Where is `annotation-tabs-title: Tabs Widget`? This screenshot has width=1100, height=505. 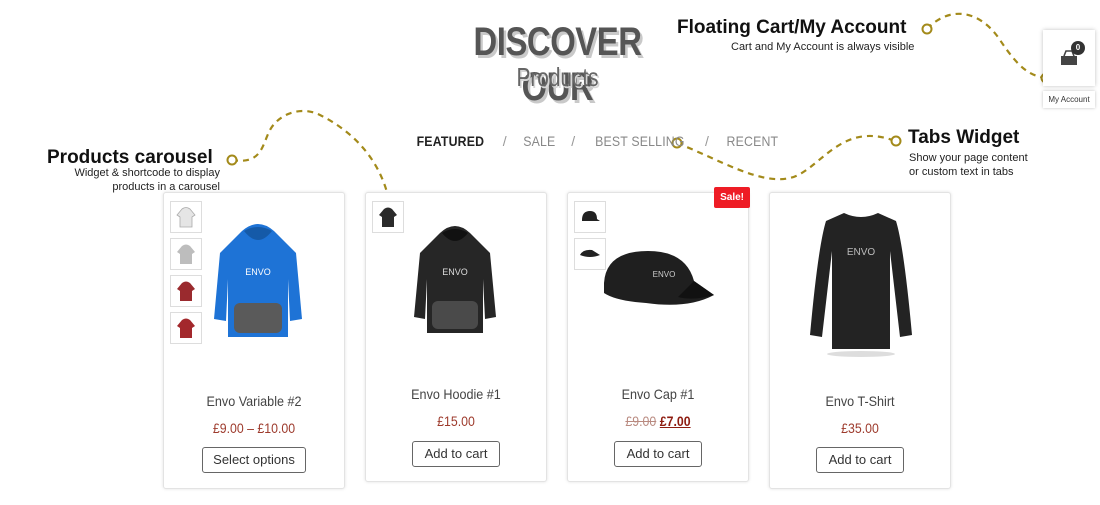 annotation-tabs-title: Tabs Widget is located at coordinates (964, 137).